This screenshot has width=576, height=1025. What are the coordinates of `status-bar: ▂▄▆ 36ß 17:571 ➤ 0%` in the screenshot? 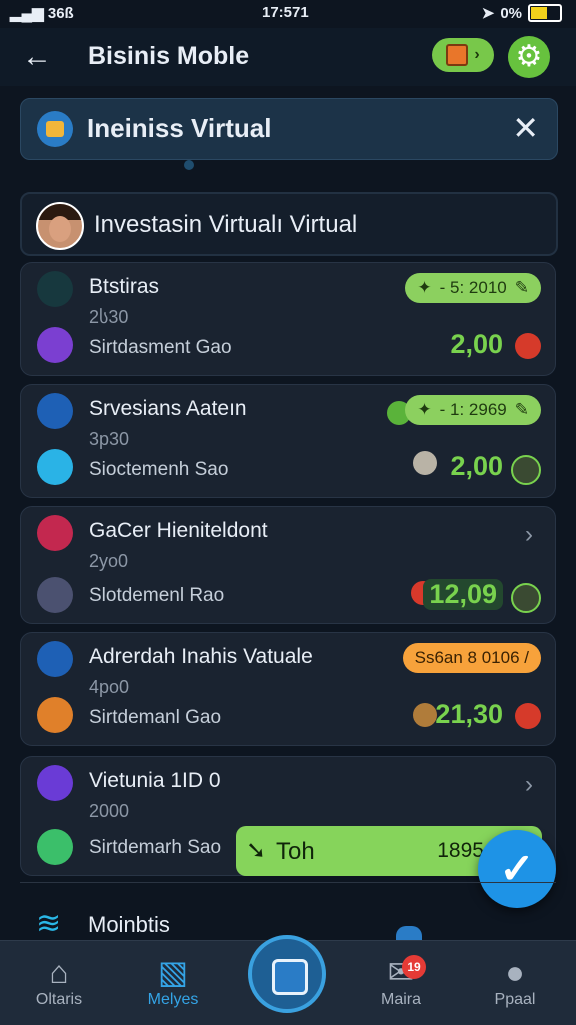 It's located at (288, 14).